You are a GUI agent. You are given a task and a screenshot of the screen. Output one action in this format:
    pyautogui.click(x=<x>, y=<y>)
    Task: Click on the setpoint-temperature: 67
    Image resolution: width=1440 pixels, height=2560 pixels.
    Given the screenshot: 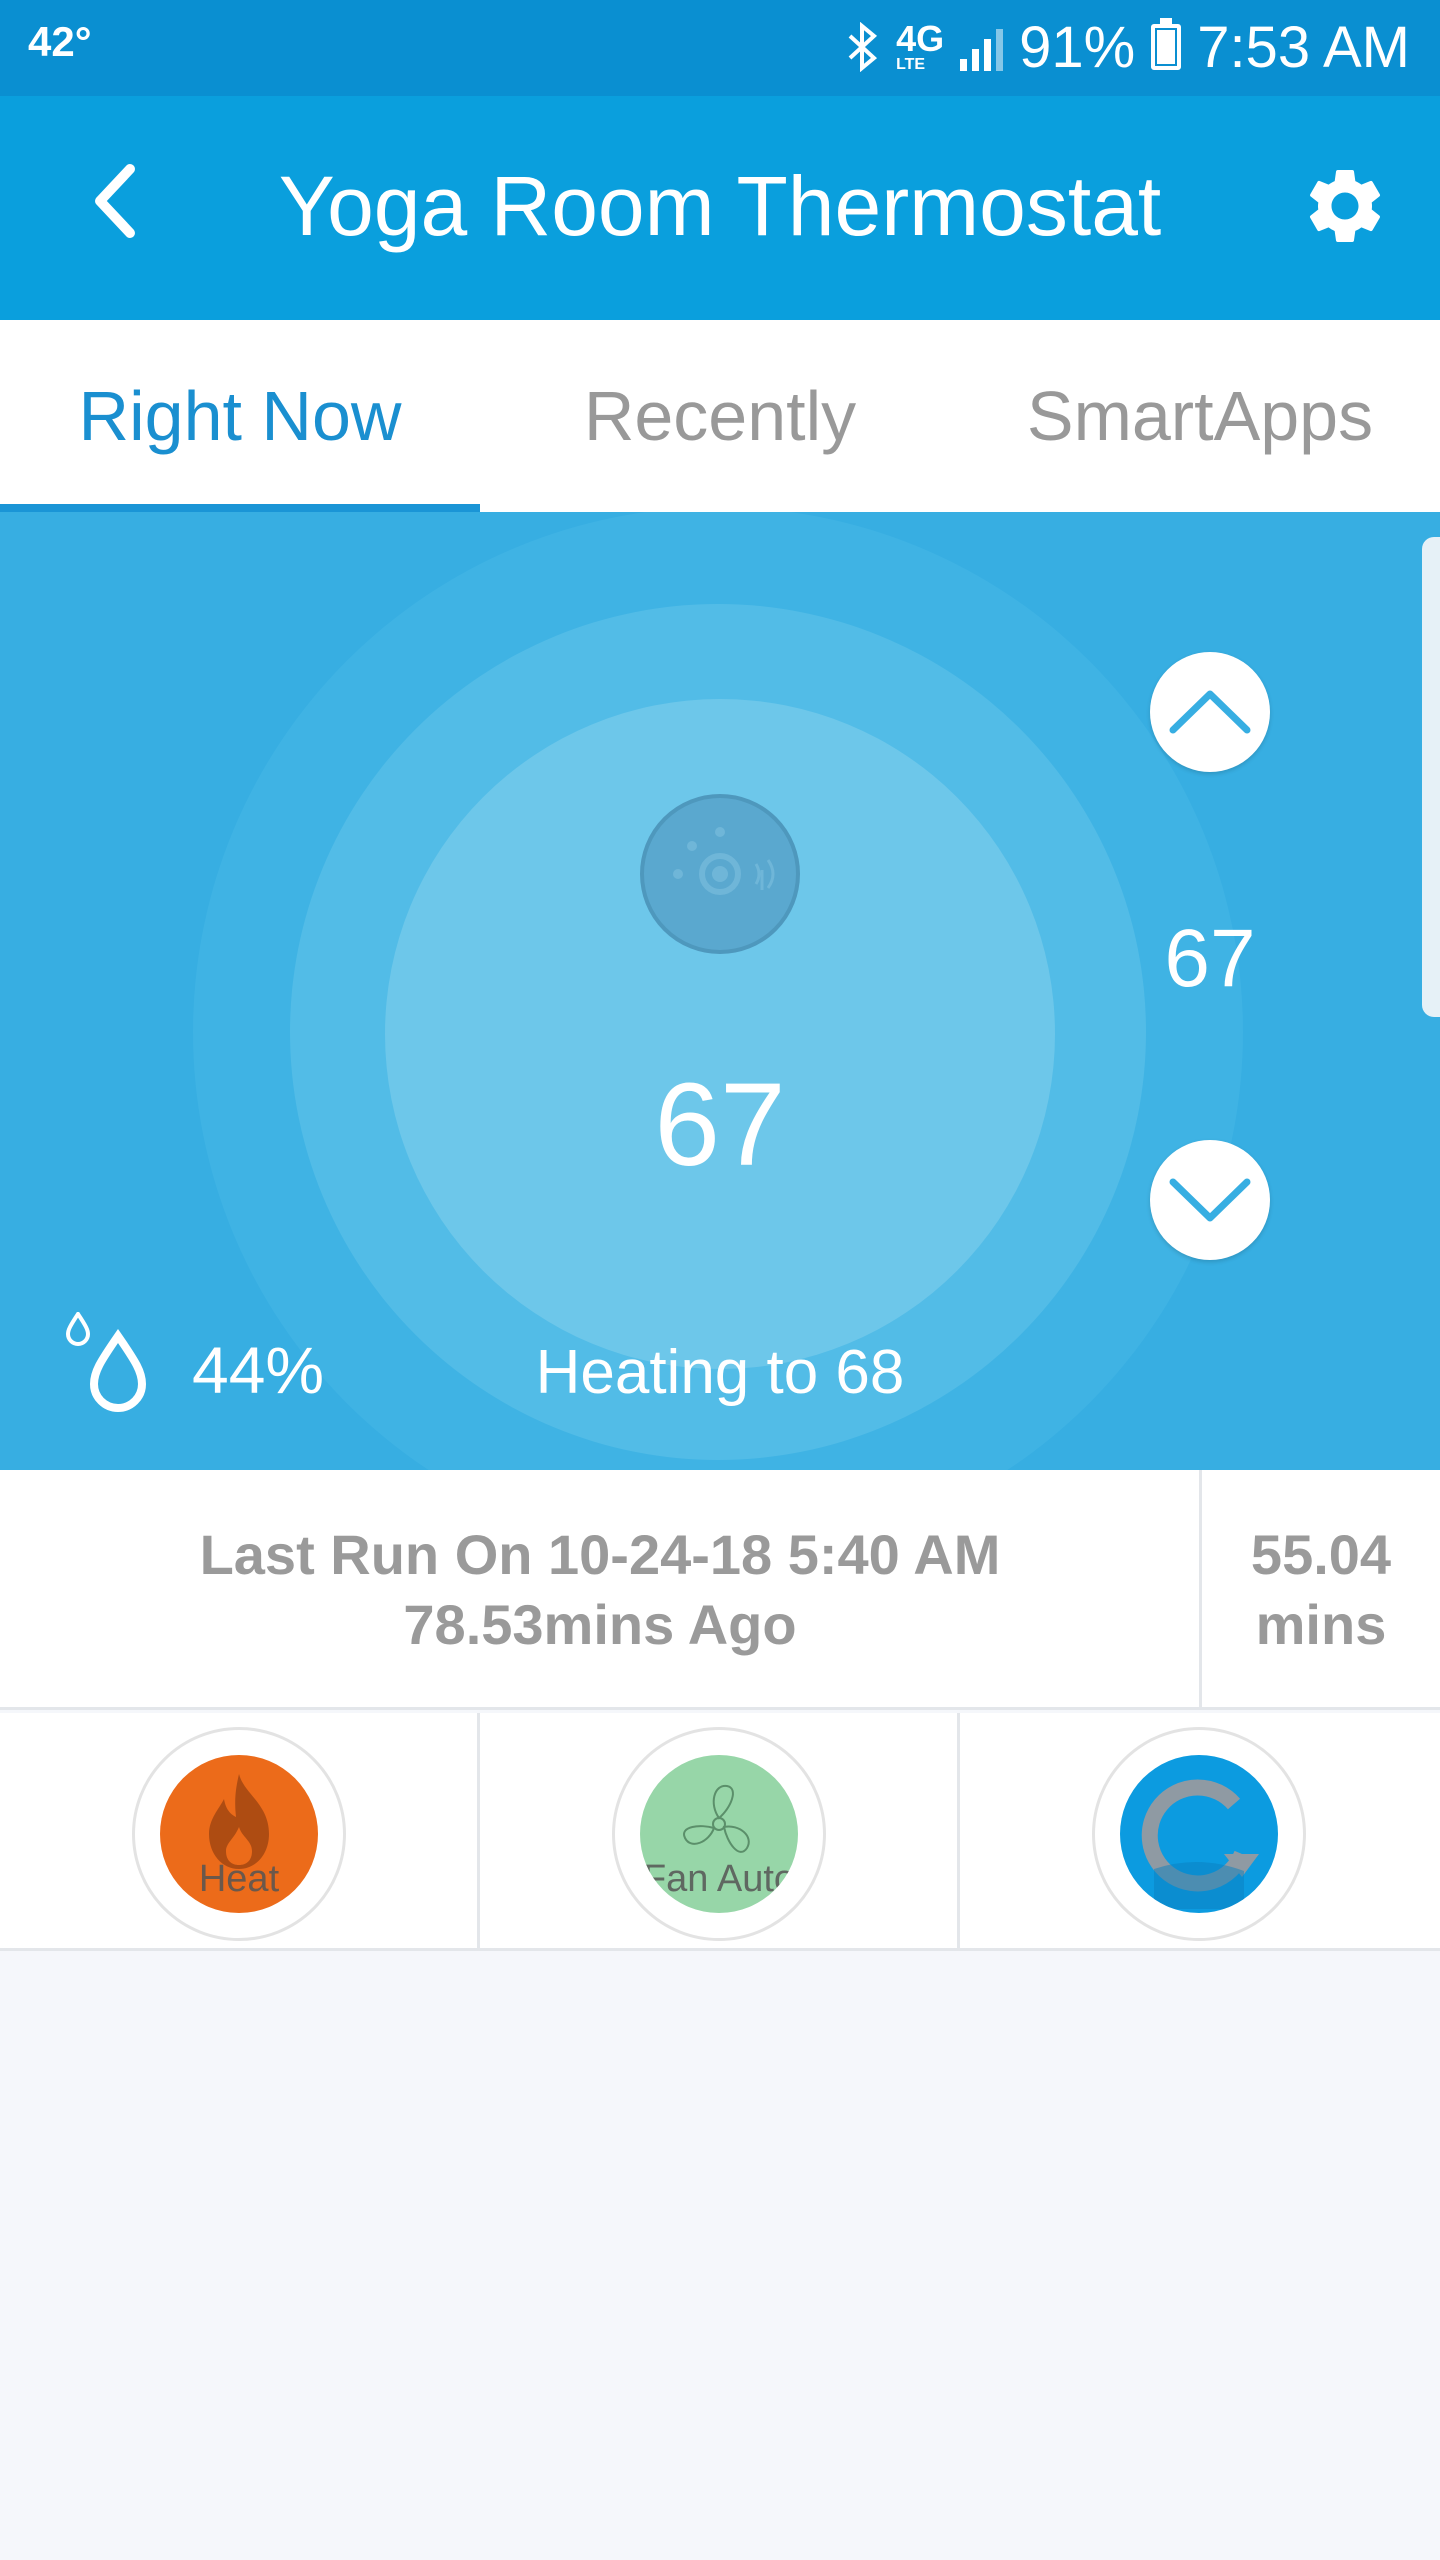 What is the action you would take?
    pyautogui.click(x=1210, y=958)
    